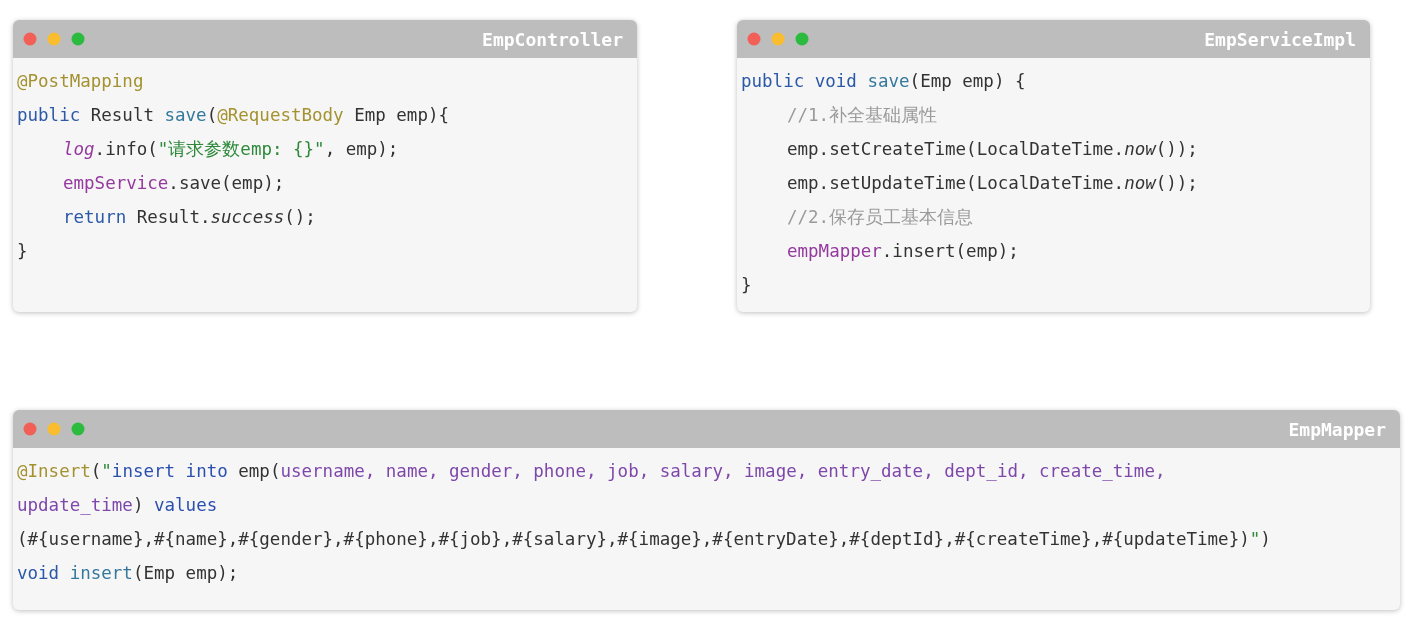 This screenshot has width=1428, height=625. Describe the element at coordinates (1280, 39) in the screenshot. I see `window-title: EmpServiceImpl` at that location.